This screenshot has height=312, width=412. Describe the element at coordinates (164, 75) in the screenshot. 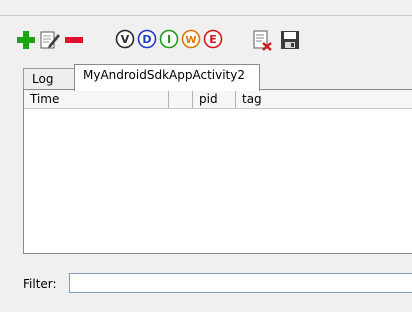

I see `tab-activity-label: MyAndroidSdkAppActivity2` at that location.